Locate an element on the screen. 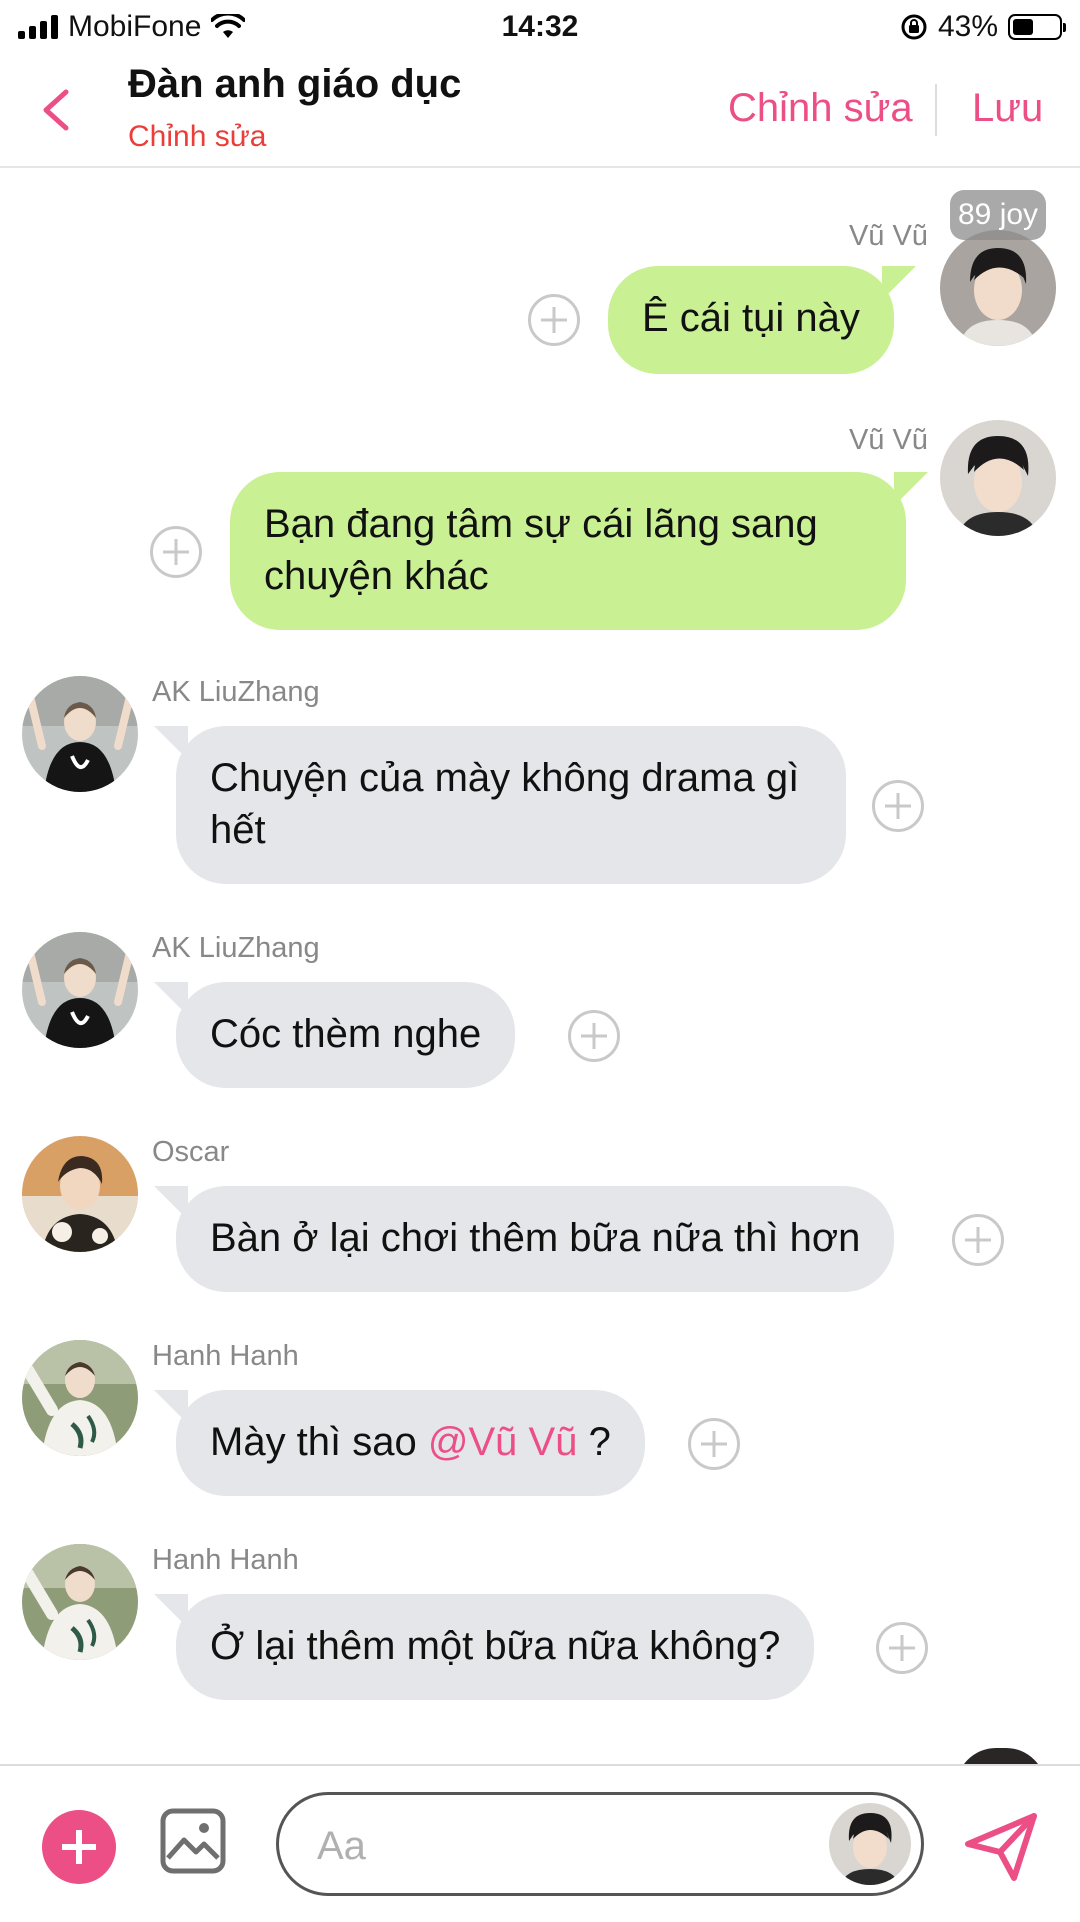 This screenshot has height=1922, width=1080. message-bubble: Mày thì sao @Vũ Vũ ? is located at coordinates (399, 1443).